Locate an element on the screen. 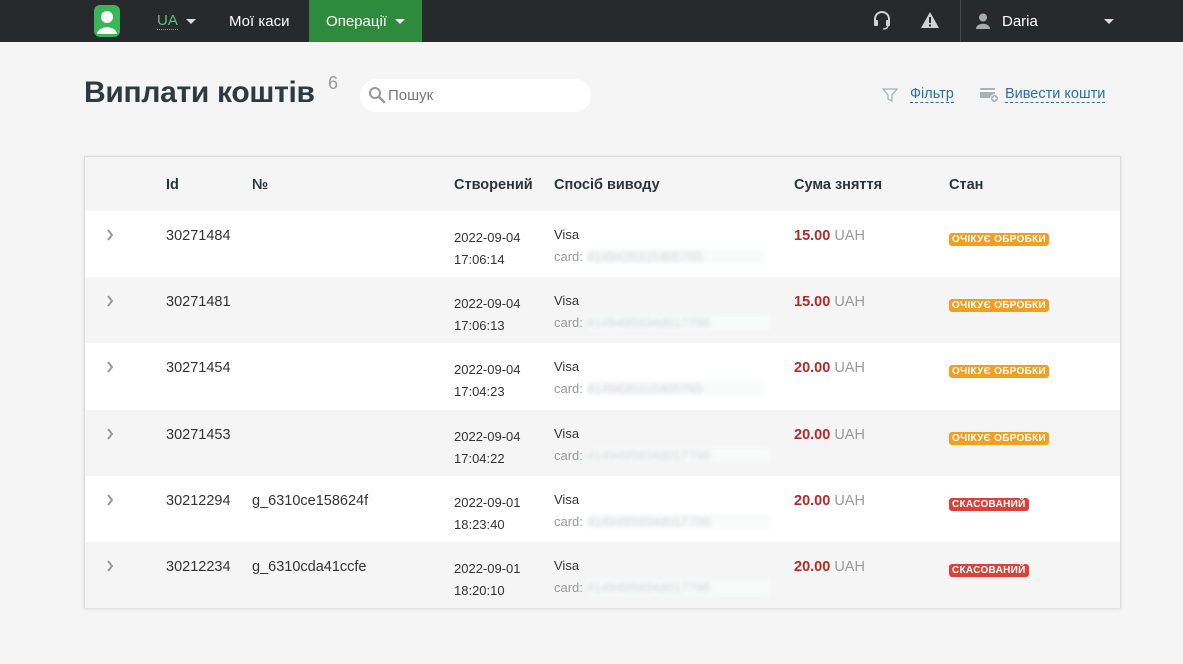 The height and width of the screenshot is (664, 1183). row-number: g_6310ce158624f is located at coordinates (310, 500).